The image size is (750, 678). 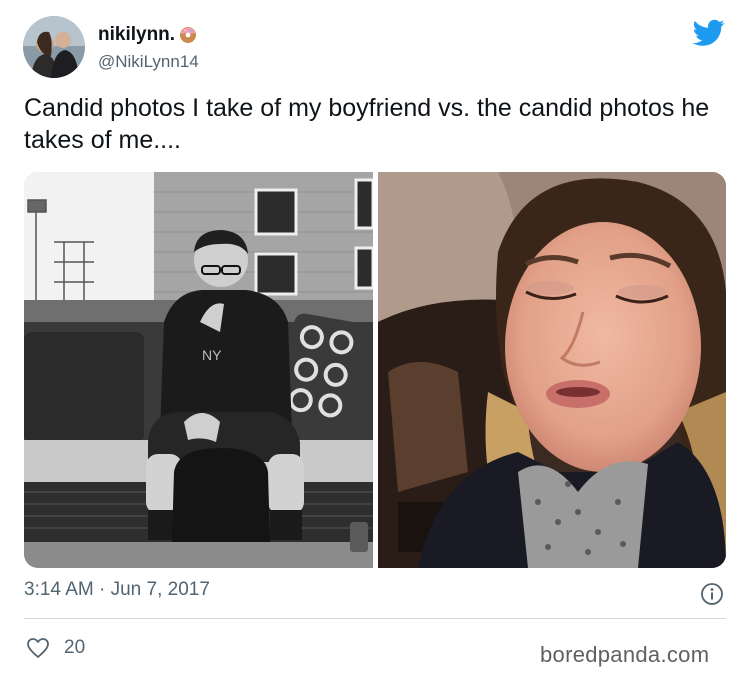 I want to click on twitter-bird-icon, so click(x=708, y=33).